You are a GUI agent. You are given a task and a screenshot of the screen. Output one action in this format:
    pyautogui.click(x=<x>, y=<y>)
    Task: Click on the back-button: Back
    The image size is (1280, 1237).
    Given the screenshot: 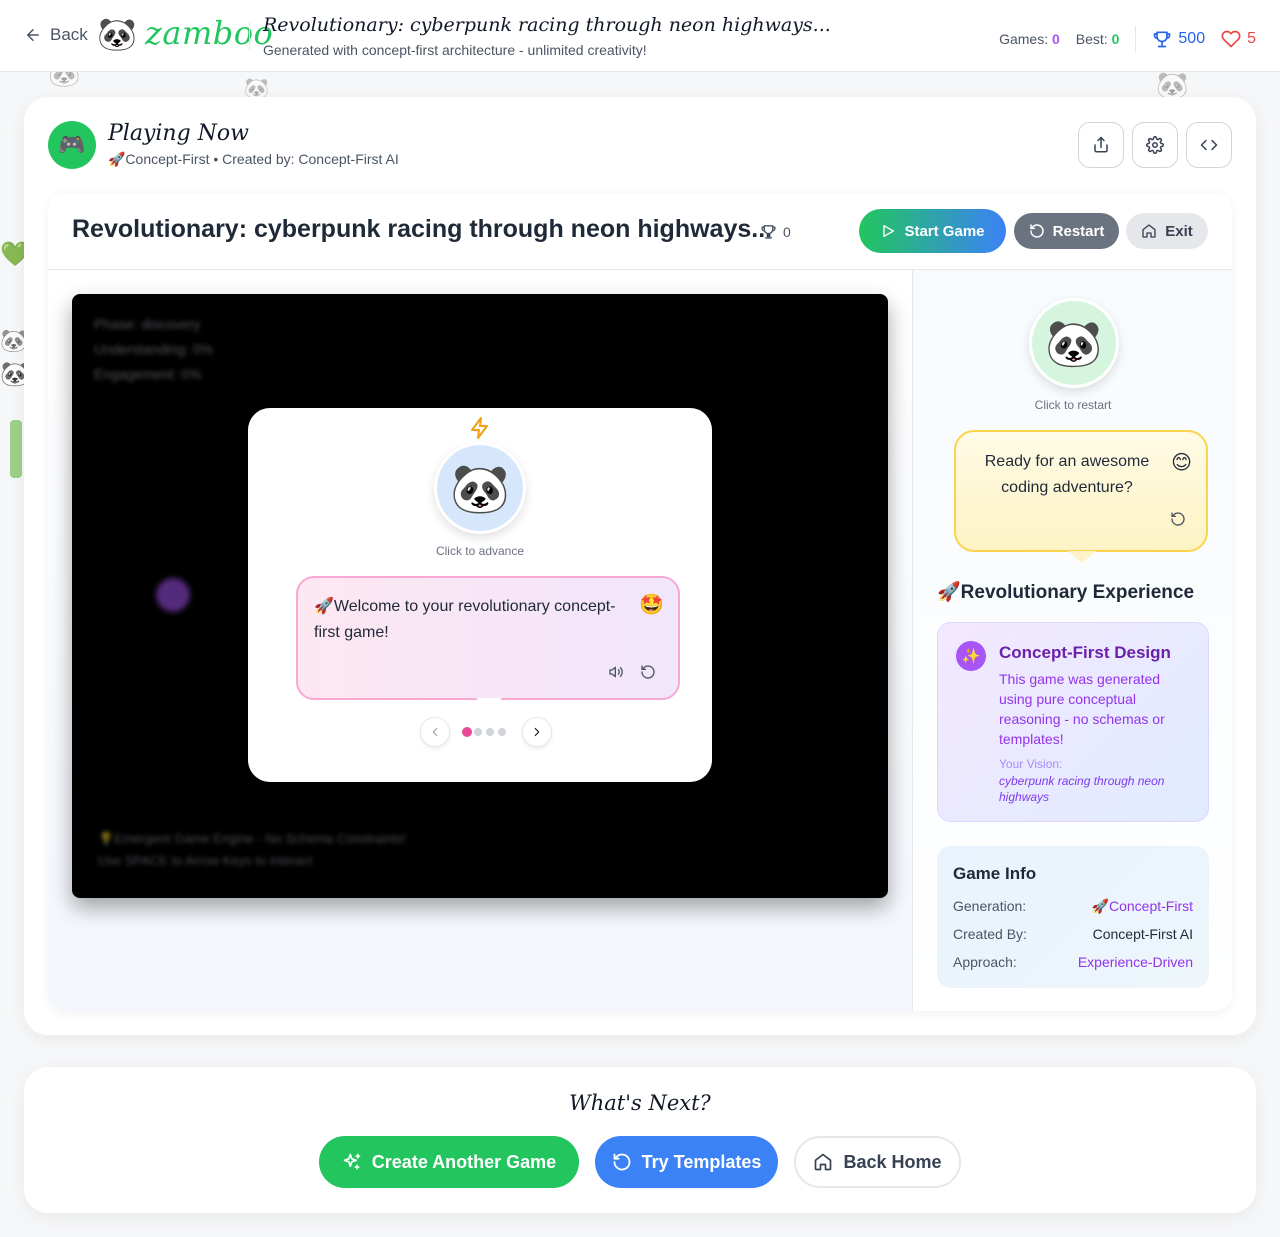 What is the action you would take?
    pyautogui.click(x=56, y=35)
    